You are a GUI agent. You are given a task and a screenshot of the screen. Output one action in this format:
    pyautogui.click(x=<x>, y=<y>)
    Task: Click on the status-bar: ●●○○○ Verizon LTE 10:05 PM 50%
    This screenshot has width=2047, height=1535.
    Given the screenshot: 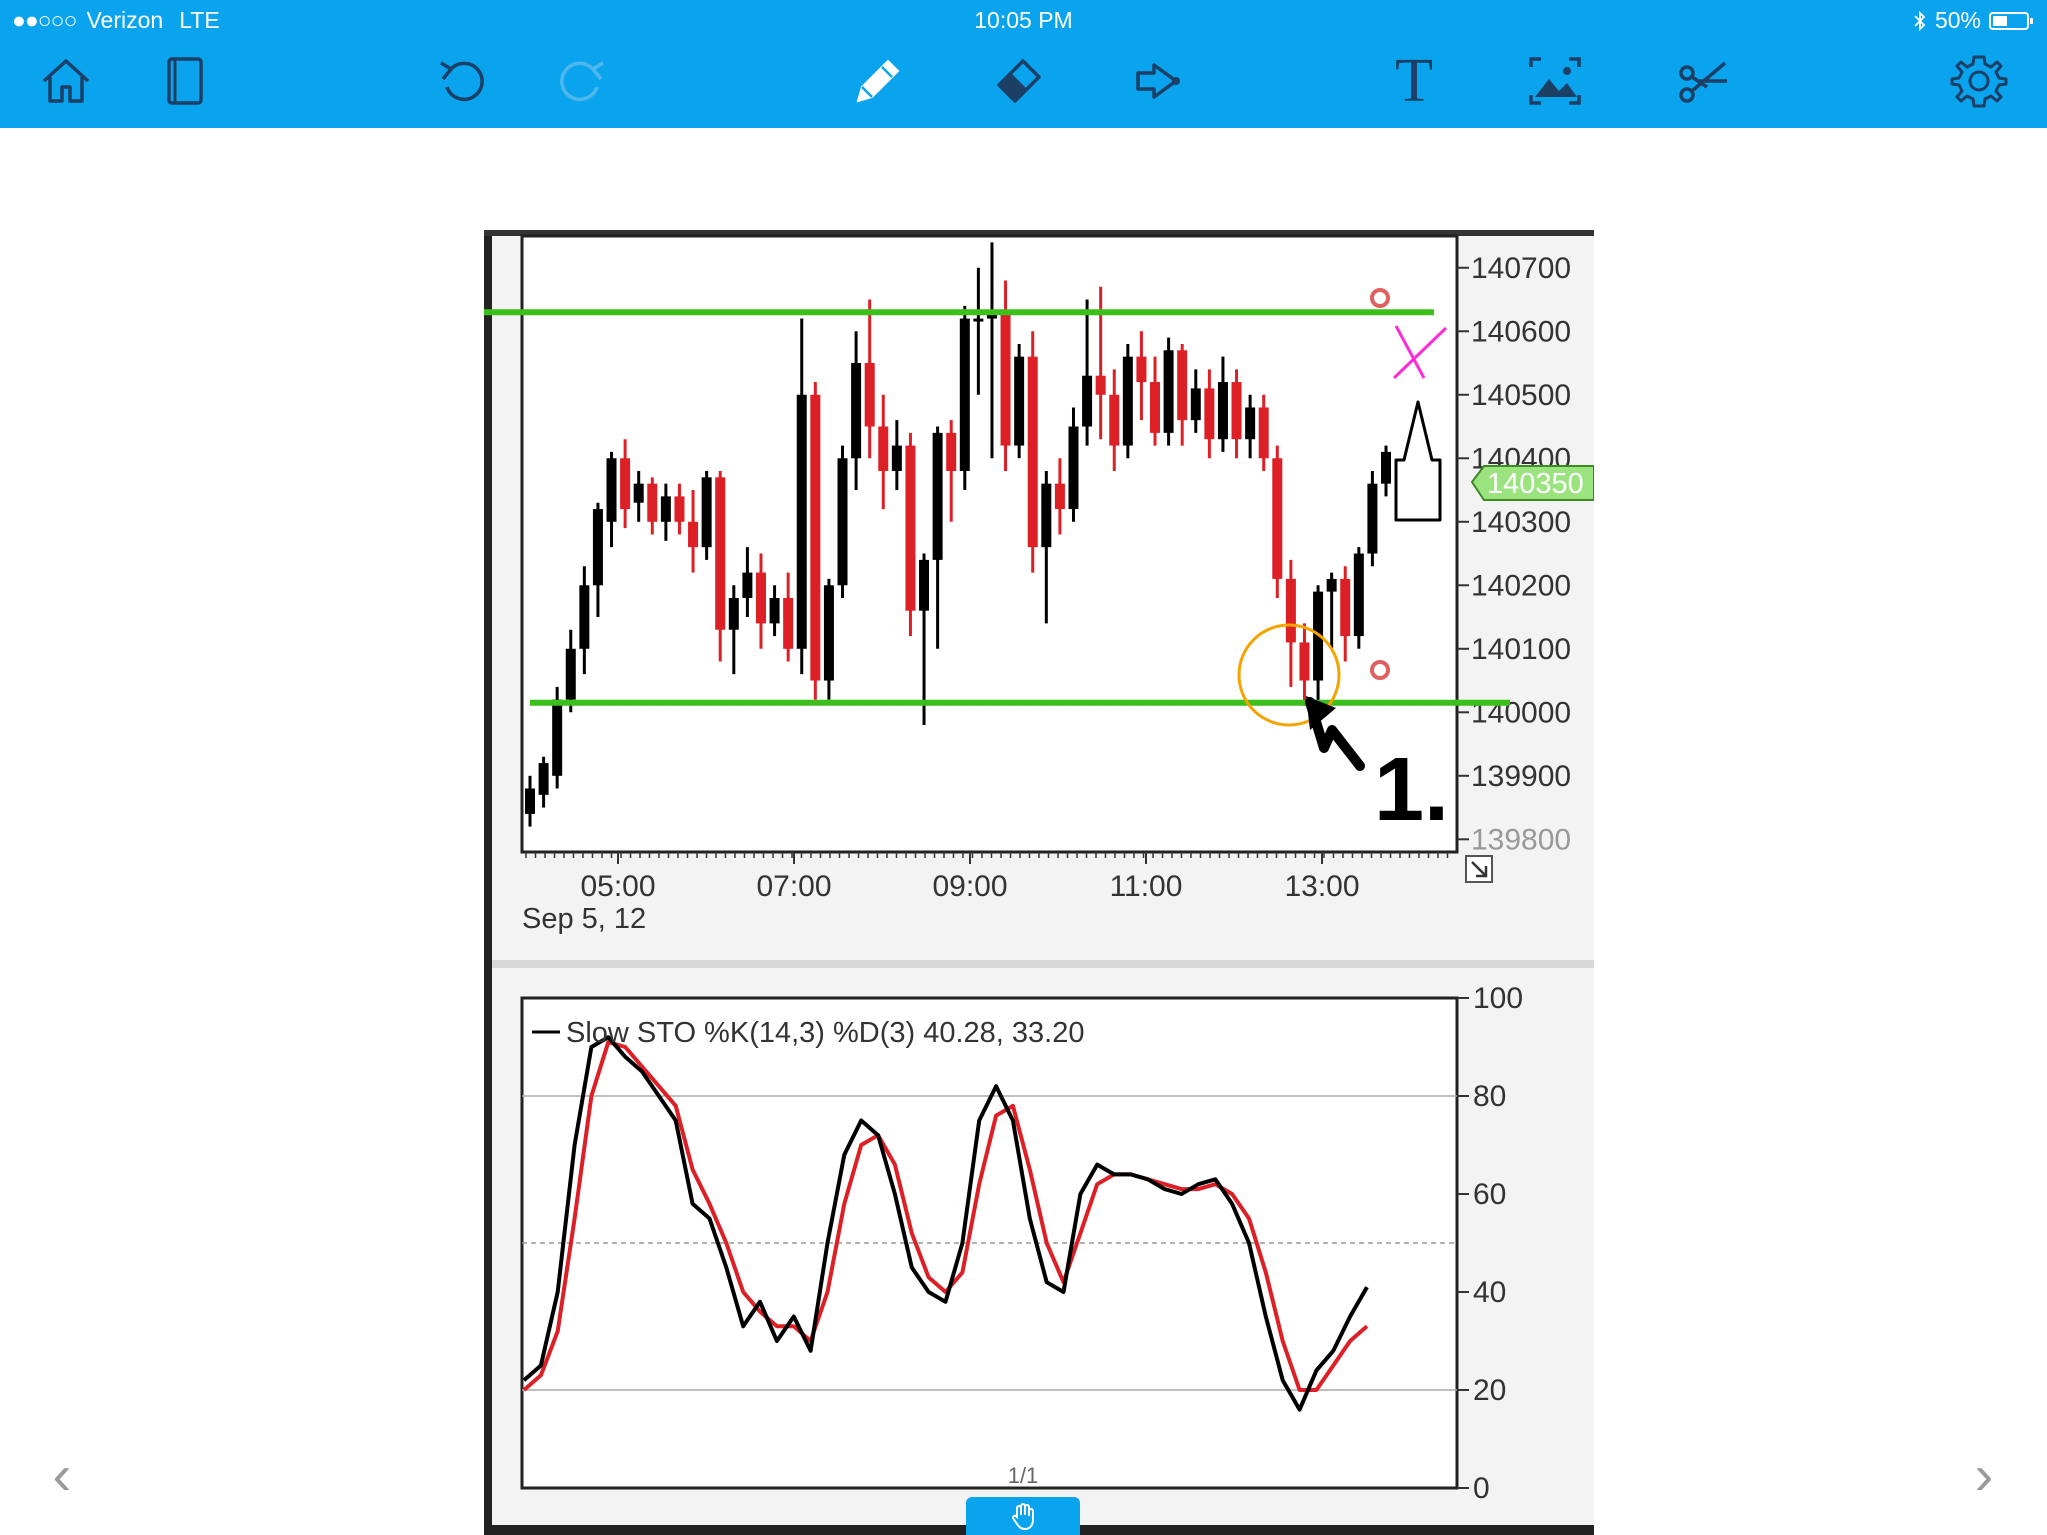 What is the action you would take?
    pyautogui.click(x=1023, y=21)
    